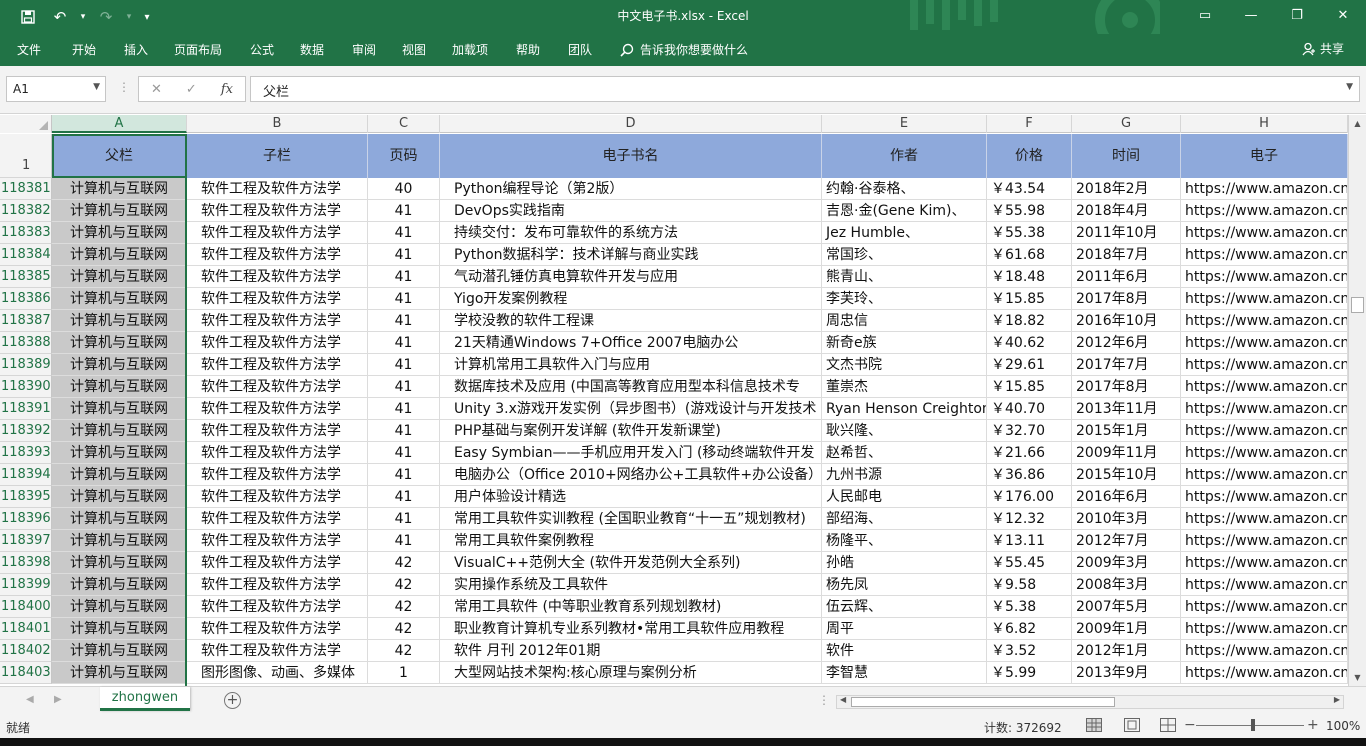  What do you see at coordinates (684, 49) in the screenshot?
I see `tell-me-search: 告诉我你想要做什么` at bounding box center [684, 49].